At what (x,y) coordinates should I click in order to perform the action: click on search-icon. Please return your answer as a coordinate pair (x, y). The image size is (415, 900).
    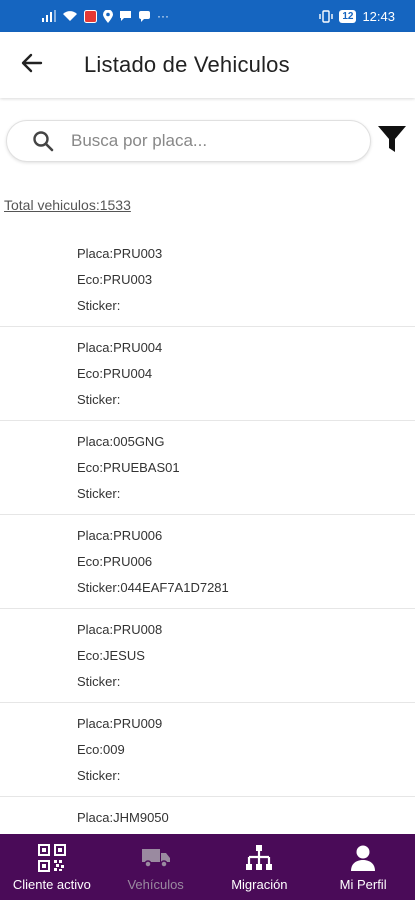
    Looking at the image, I should click on (43, 141).